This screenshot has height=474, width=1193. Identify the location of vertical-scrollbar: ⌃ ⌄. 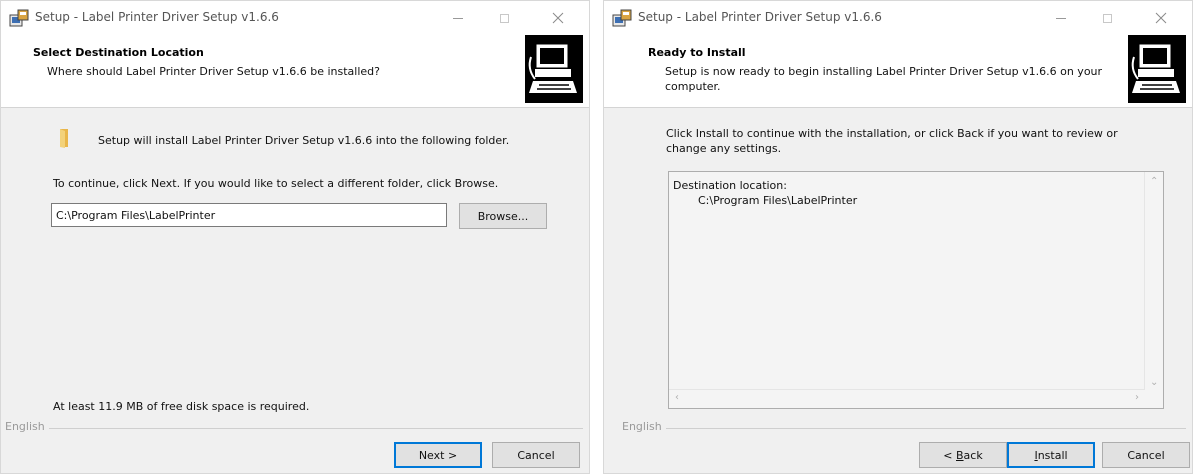
(1153, 281).